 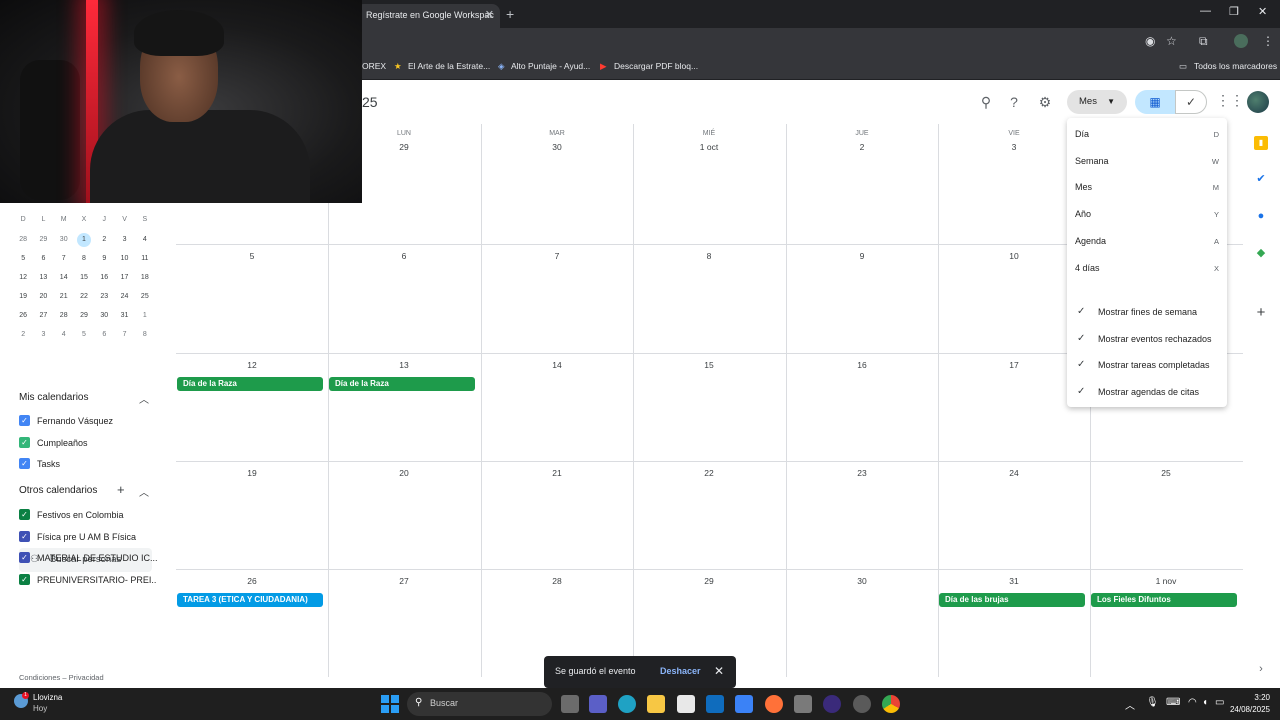 I want to click on microphone-icon: 🎙, so click(x=1152, y=702).